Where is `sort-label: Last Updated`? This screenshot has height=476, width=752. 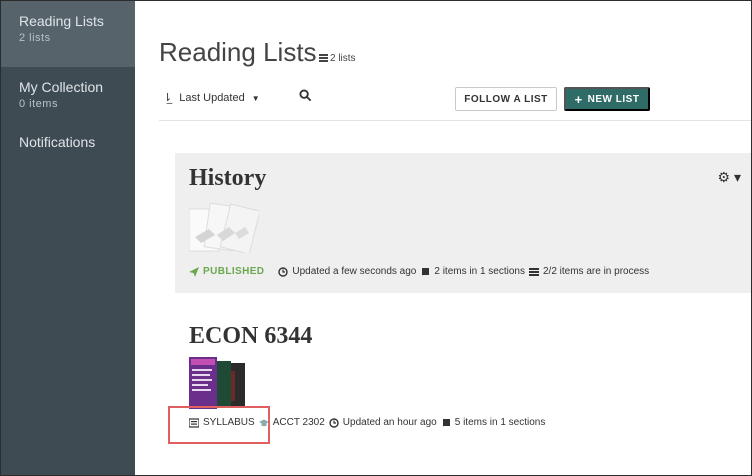
sort-label: Last Updated is located at coordinates (212, 98).